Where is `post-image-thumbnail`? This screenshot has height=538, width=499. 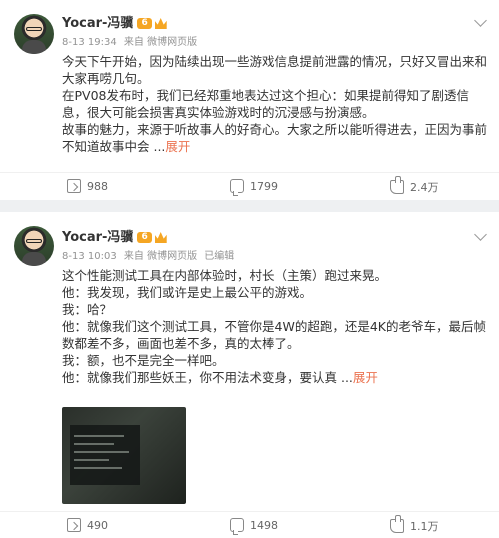
post-image-thumbnail is located at coordinates (124, 455).